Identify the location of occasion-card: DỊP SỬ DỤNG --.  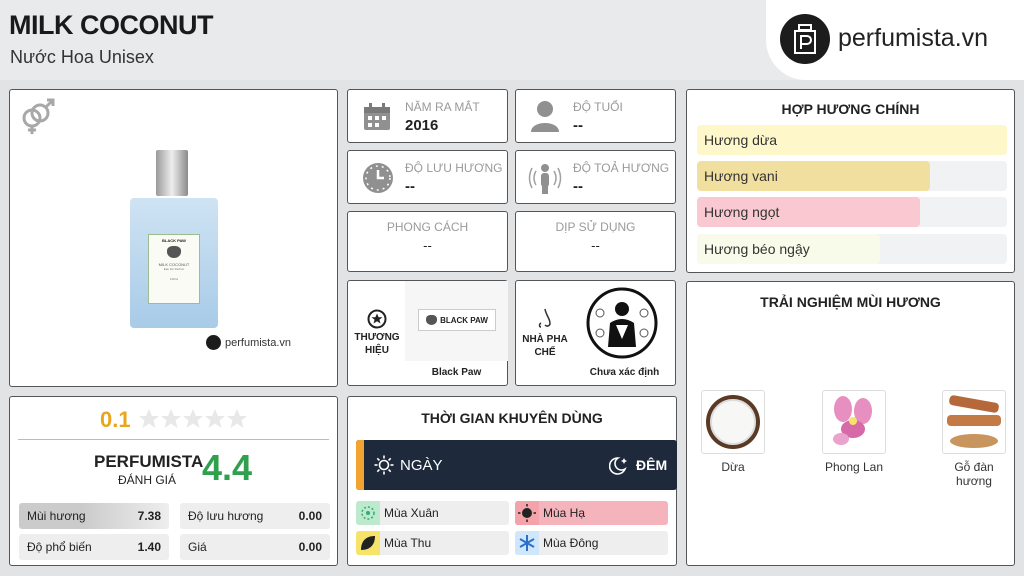
(595, 241).